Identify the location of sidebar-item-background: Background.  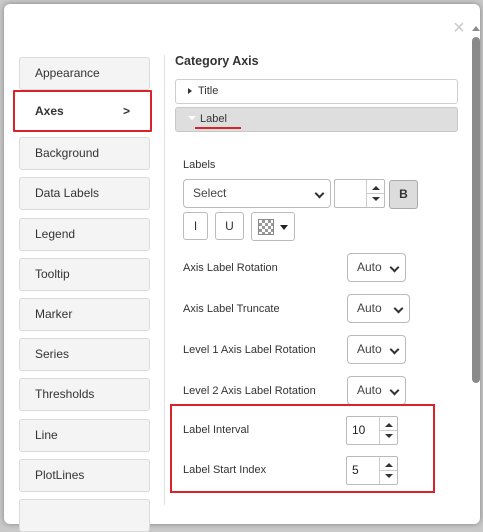
(84, 153).